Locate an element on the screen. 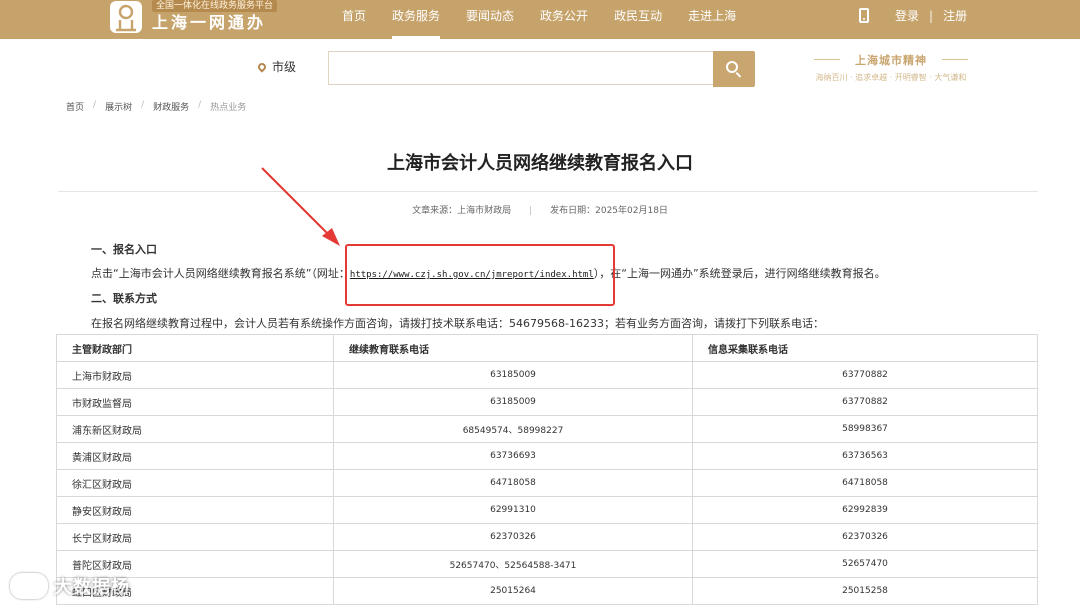 The image size is (1080, 609). location-selector: 市级 is located at coordinates (276, 66).